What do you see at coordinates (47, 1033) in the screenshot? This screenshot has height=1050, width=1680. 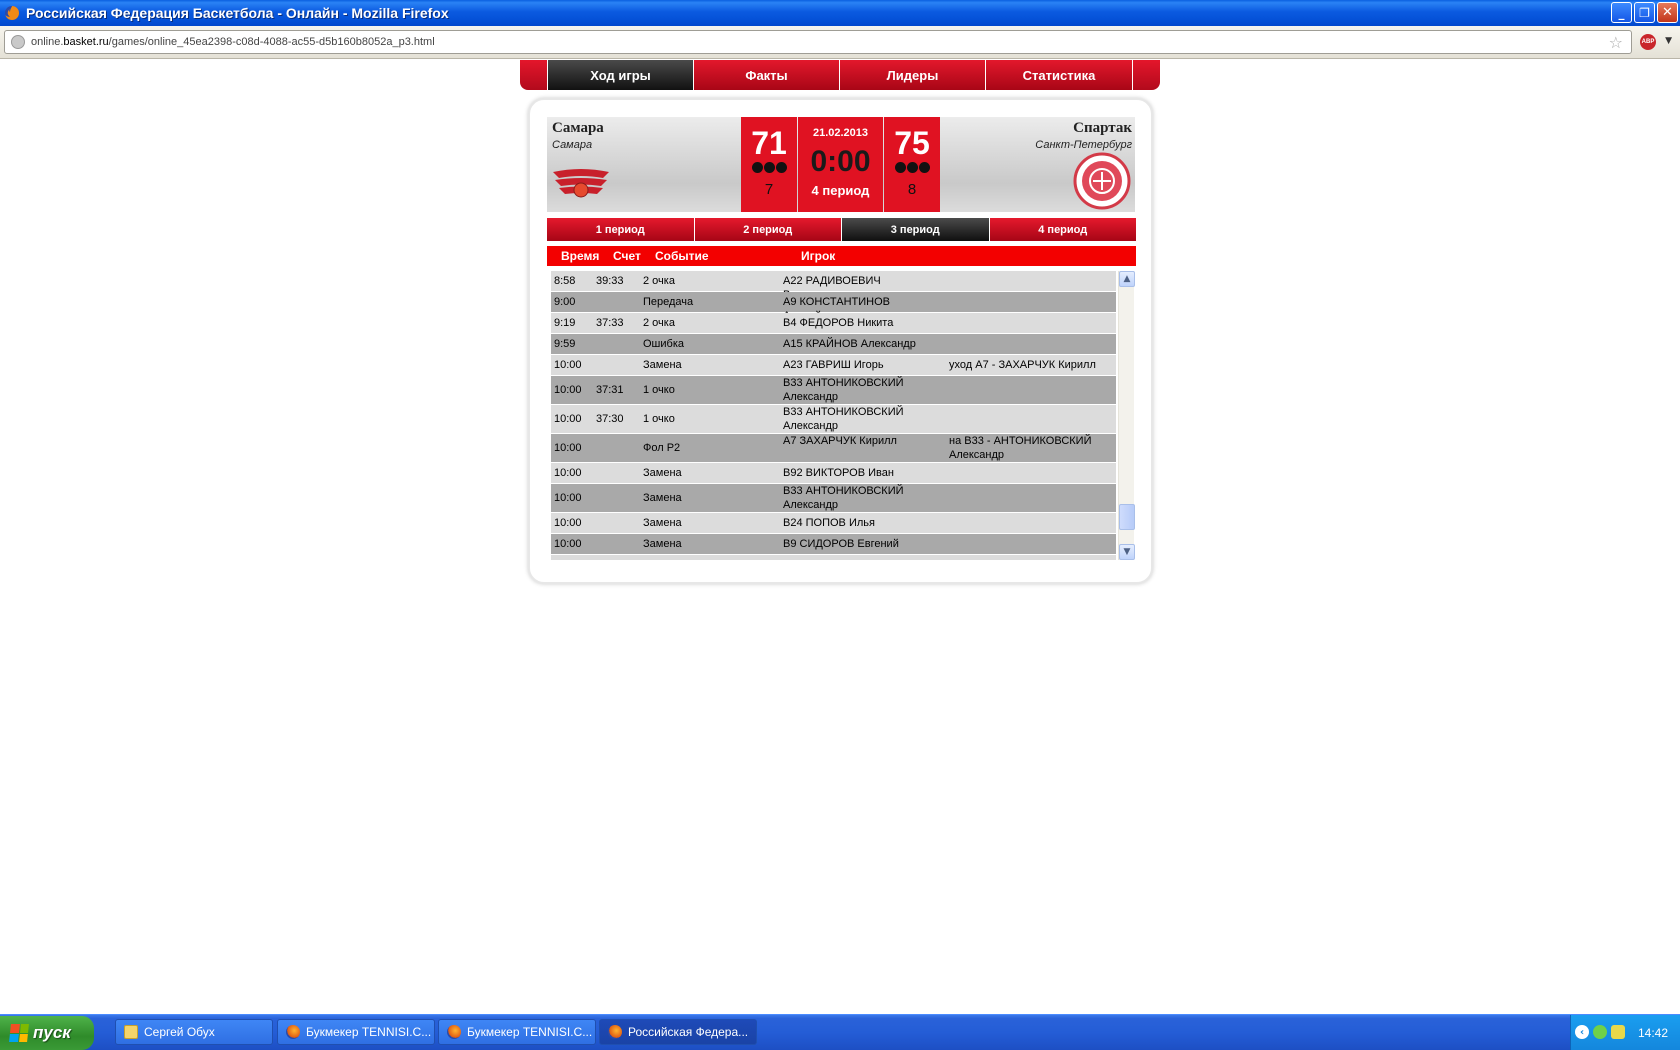 I see `start-button: пуск` at bounding box center [47, 1033].